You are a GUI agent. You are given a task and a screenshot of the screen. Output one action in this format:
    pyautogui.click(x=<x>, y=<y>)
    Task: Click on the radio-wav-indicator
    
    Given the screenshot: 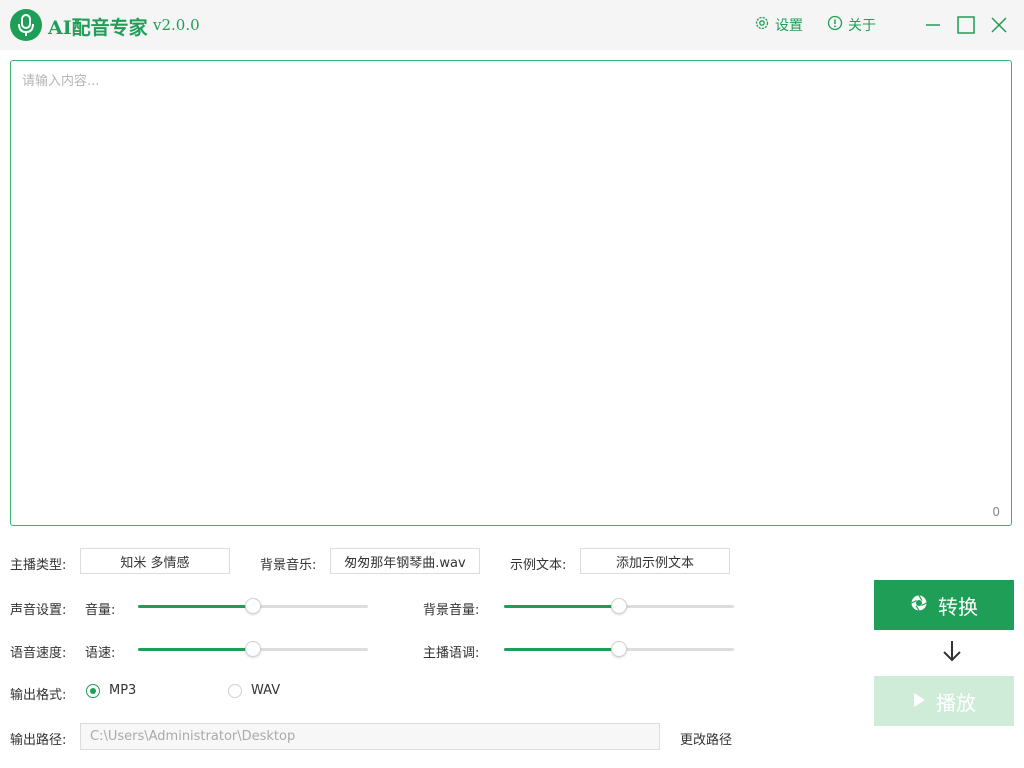 What is the action you would take?
    pyautogui.click(x=235, y=690)
    